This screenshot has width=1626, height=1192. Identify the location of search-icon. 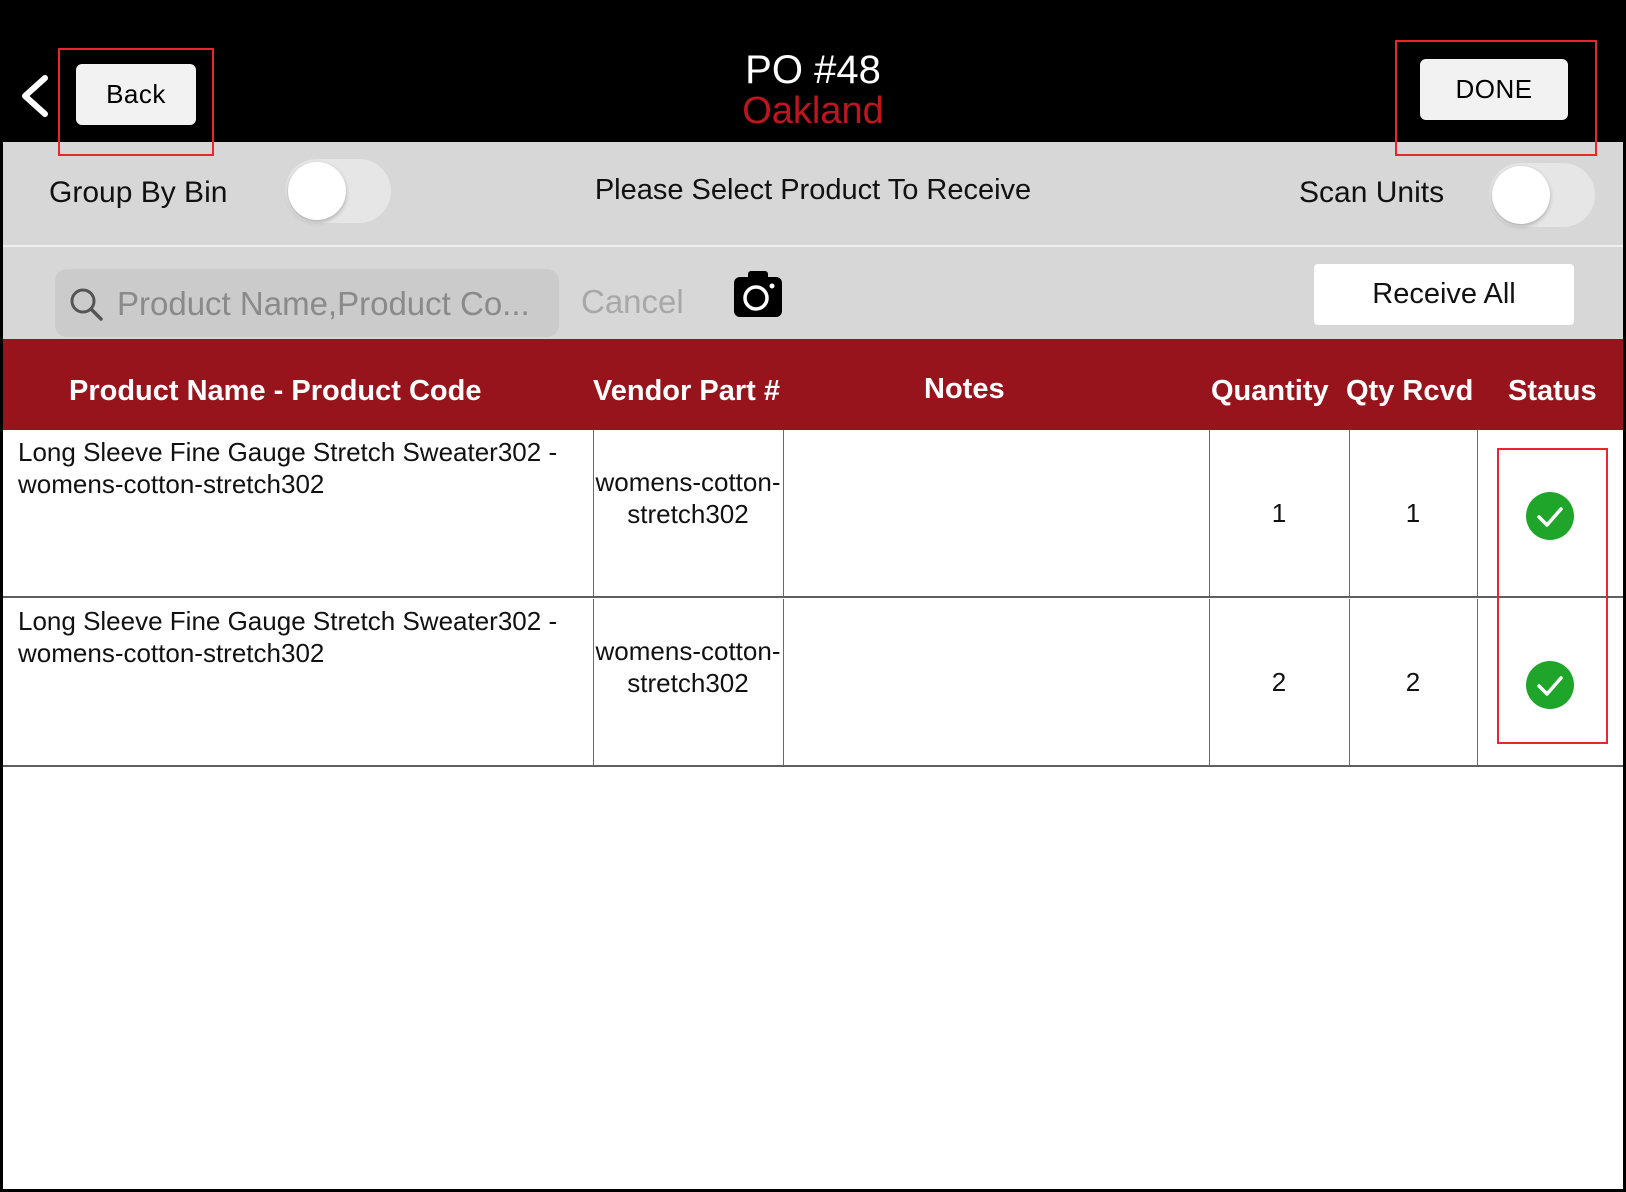
(86, 304).